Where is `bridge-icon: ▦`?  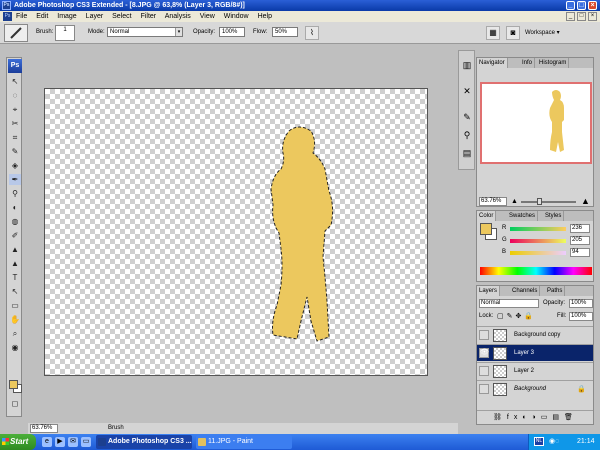
bridge-icon: ▦ is located at coordinates (493, 33).